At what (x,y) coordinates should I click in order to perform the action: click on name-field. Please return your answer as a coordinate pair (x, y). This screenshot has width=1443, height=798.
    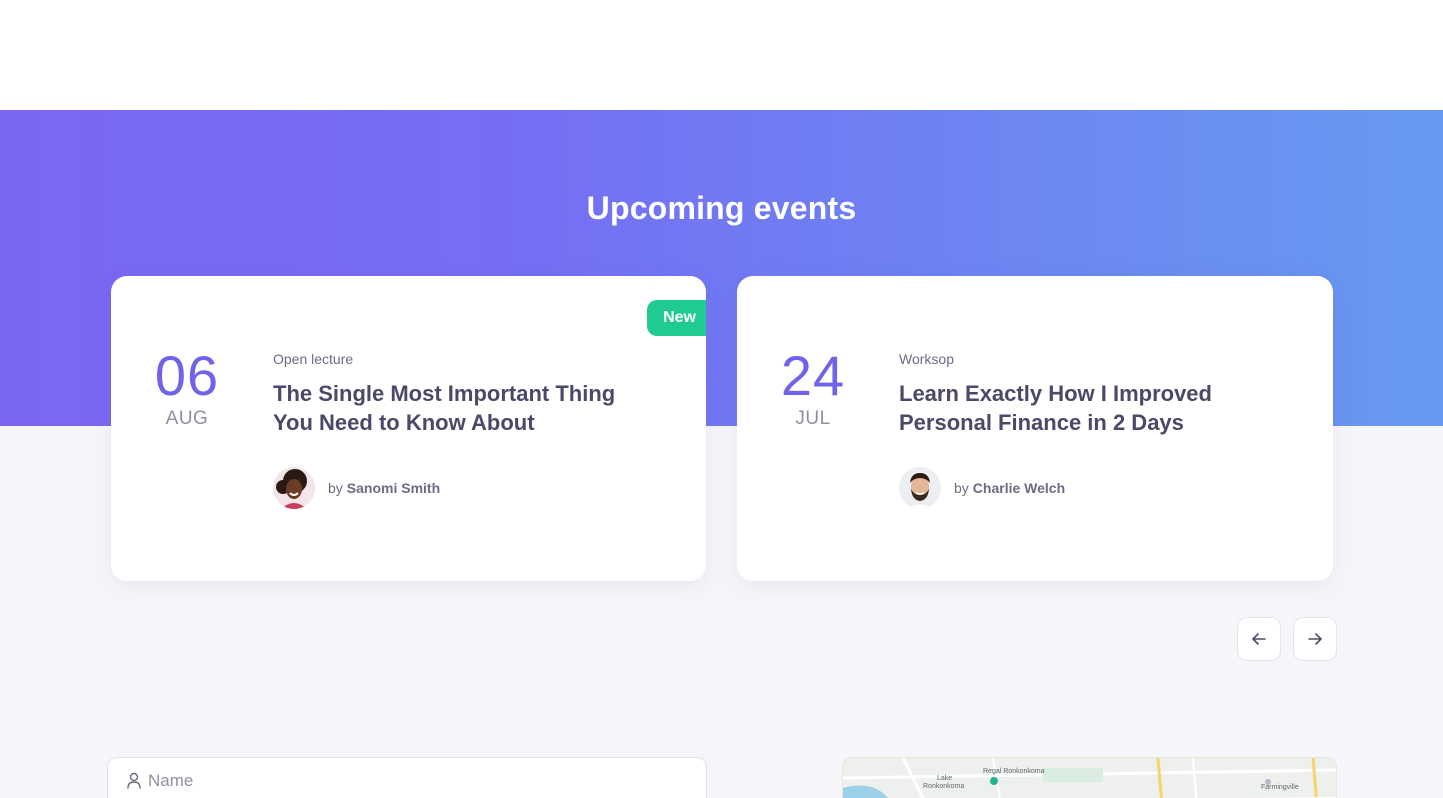
    Looking at the image, I should click on (407, 777).